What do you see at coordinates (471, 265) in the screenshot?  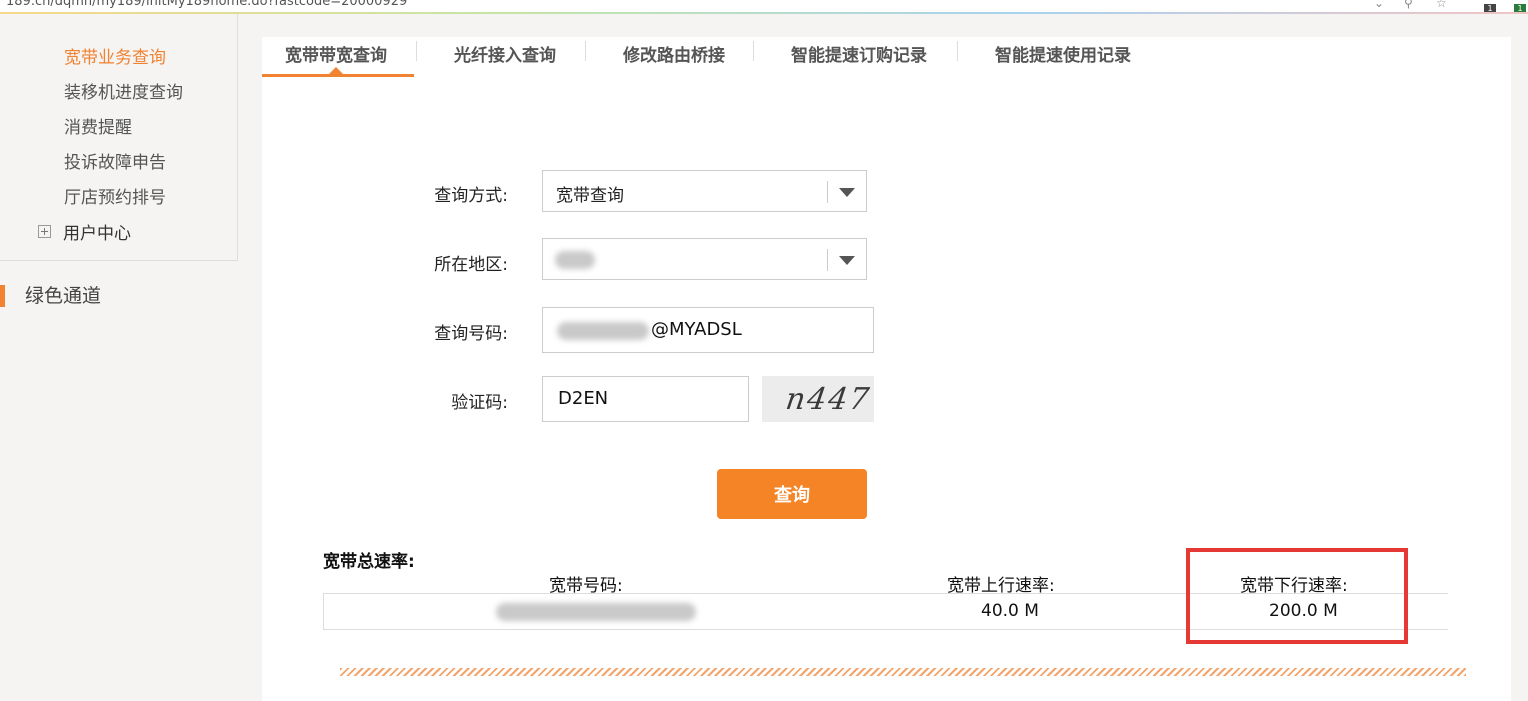 I see `region-label: 所在地区:` at bounding box center [471, 265].